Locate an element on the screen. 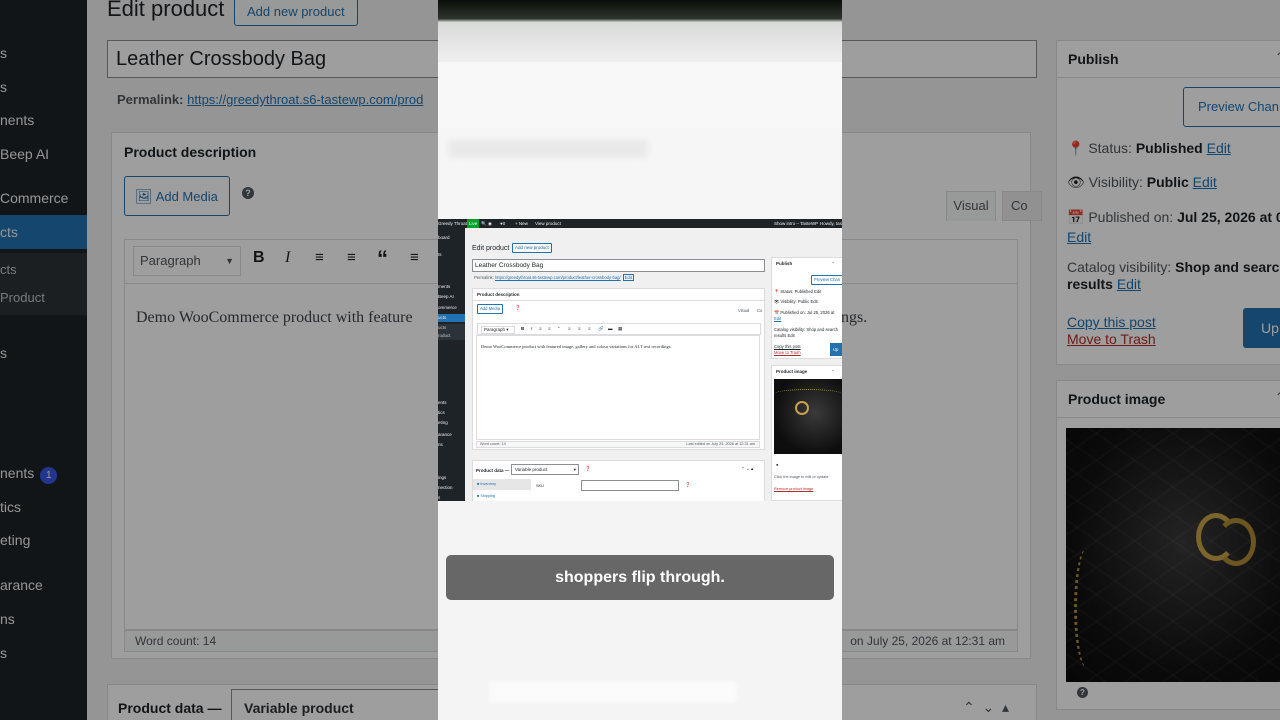  remove-image-link: Remove product image is located at coordinates (793, 489).